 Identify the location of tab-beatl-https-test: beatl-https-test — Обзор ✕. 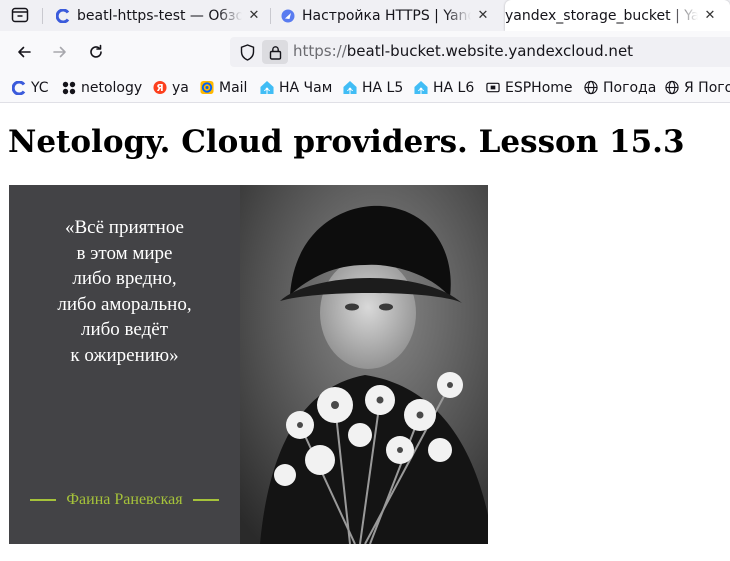
(159, 15).